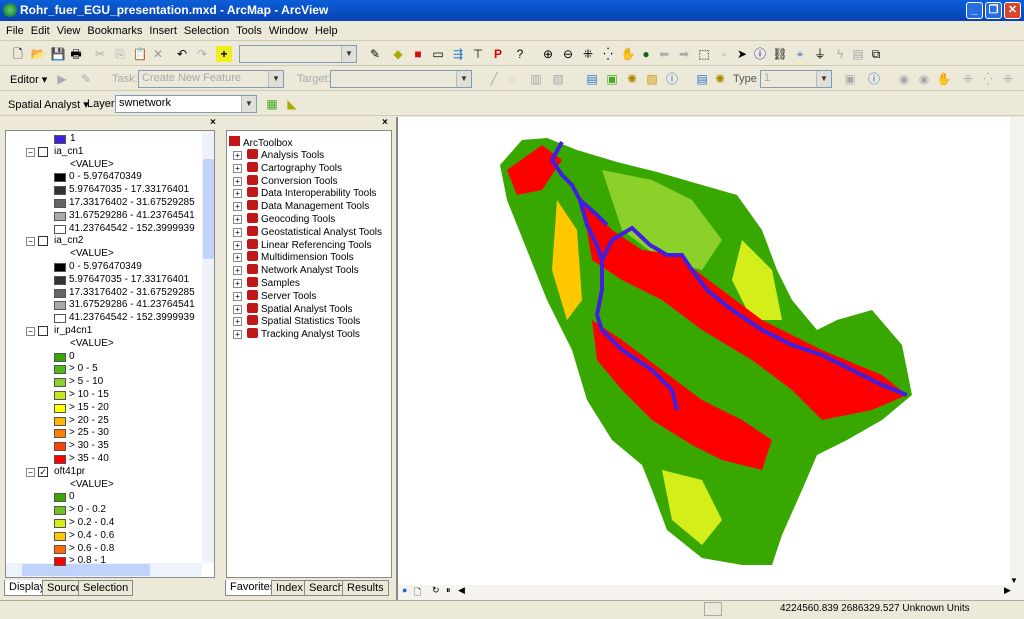 This screenshot has height=619, width=1024. I want to click on toolbox-item: + Geocoding Tools, so click(284, 219).